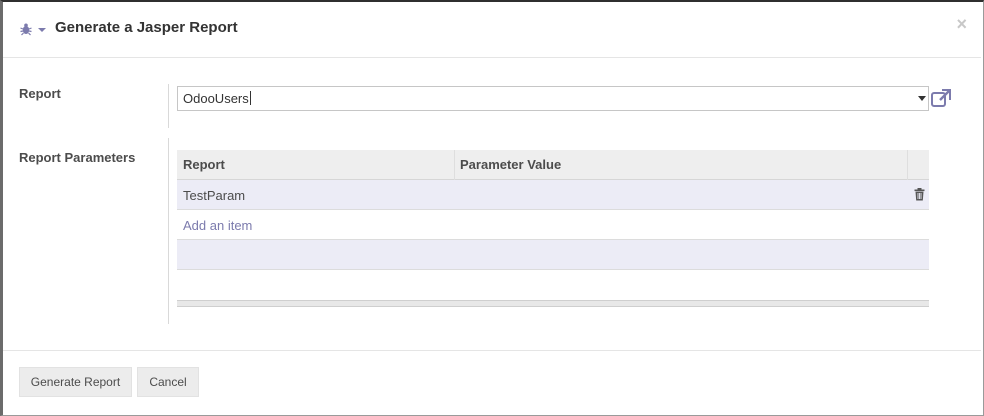 The width and height of the screenshot is (984, 416). What do you see at coordinates (492, 30) in the screenshot?
I see `dialog-header: Generate a Jasper Report ×` at bounding box center [492, 30].